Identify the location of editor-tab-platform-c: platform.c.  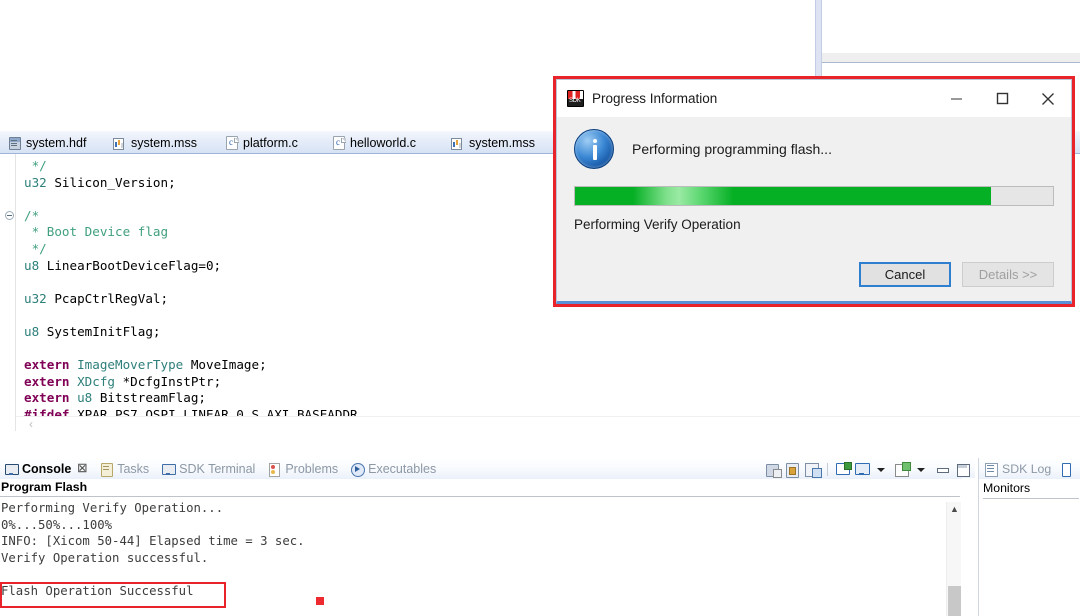
(261, 142).